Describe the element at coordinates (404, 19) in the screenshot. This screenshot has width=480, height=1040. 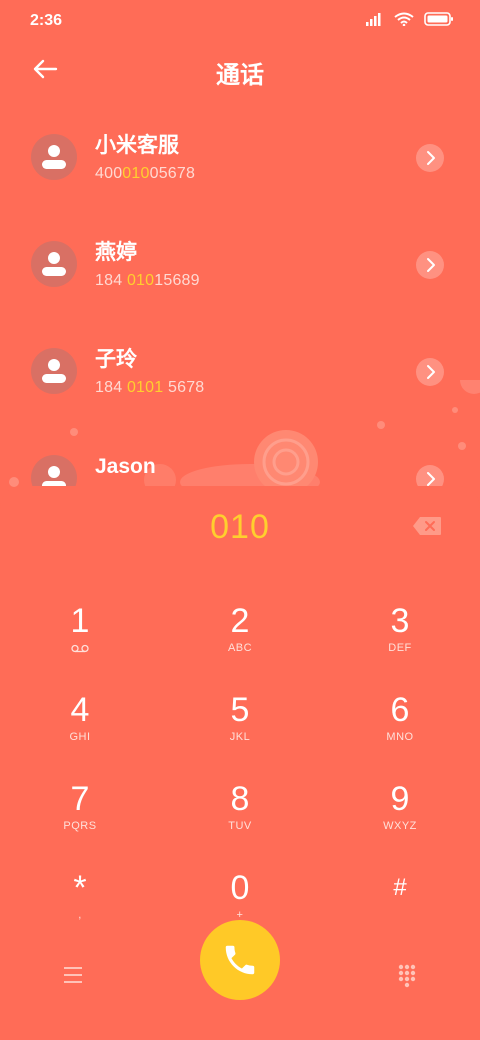
I see `wifi-icon` at that location.